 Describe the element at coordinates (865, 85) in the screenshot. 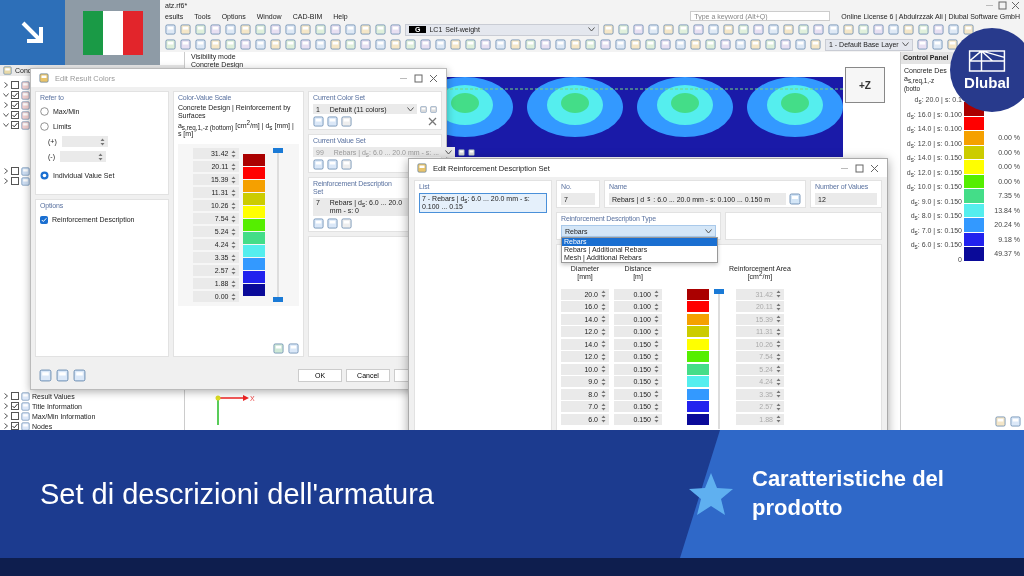

I see `view-cube-button: +Z` at that location.